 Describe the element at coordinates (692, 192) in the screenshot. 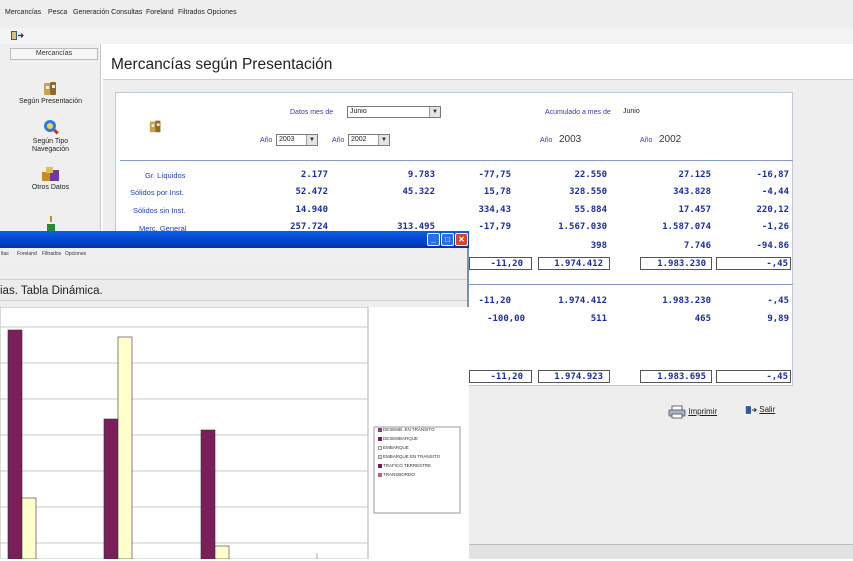

I see `cell-a2: 343.828` at that location.